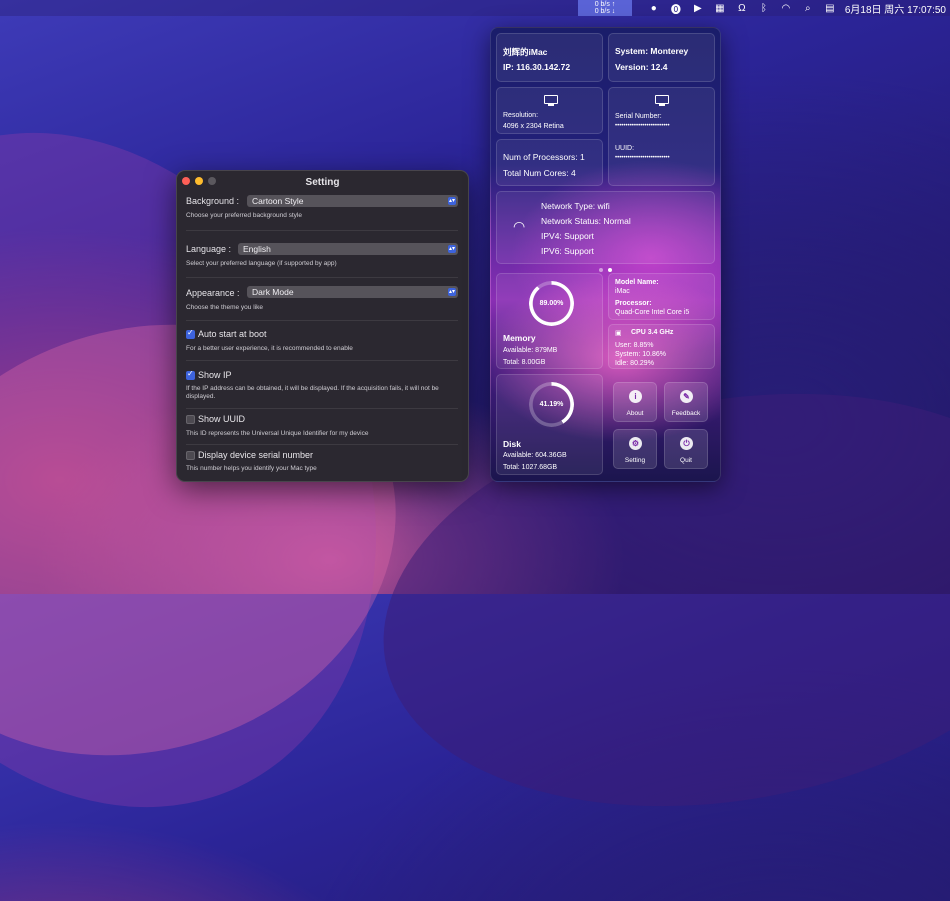 The width and height of the screenshot is (950, 901). Describe the element at coordinates (512, 444) in the screenshot. I see `disk-title: Disk` at that location.